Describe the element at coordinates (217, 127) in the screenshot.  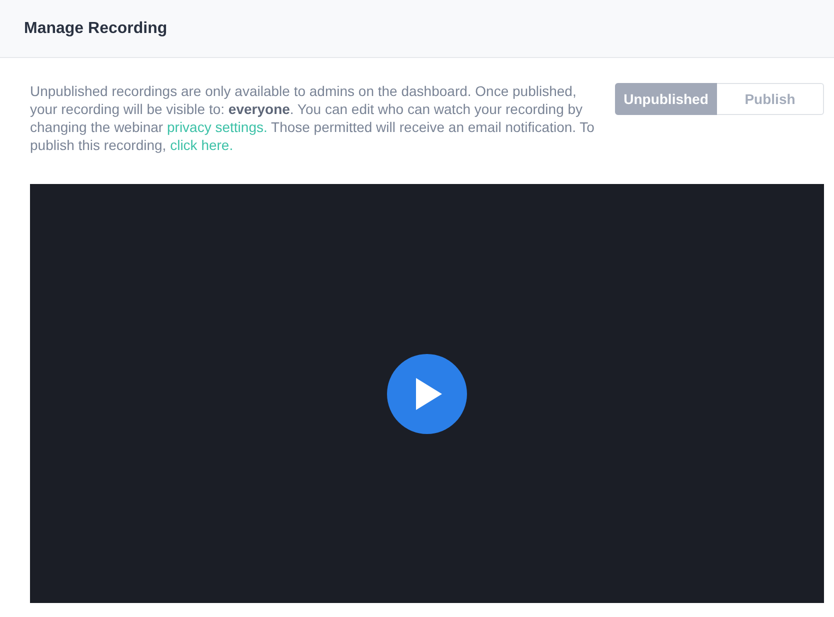
I see `link: privacy settings.` at that location.